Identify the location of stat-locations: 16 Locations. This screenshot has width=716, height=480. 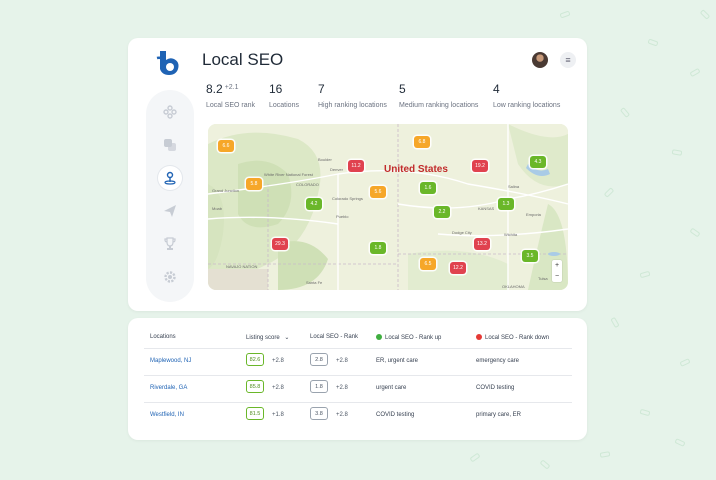
(284, 95).